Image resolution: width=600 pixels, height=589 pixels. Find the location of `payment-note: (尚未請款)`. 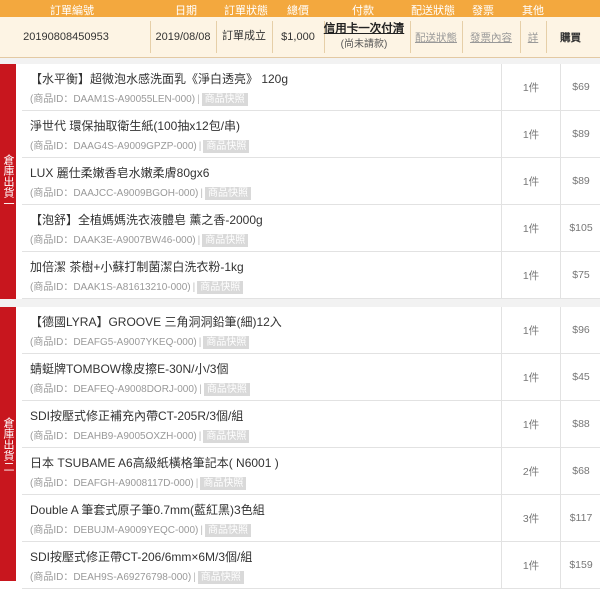

payment-note: (尚未請款) is located at coordinates (364, 44).